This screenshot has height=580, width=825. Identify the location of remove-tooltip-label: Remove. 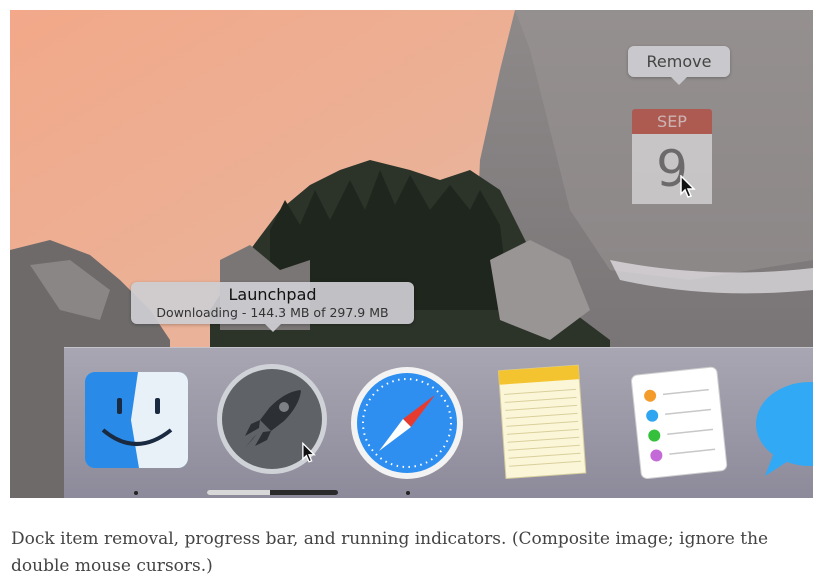
(679, 61).